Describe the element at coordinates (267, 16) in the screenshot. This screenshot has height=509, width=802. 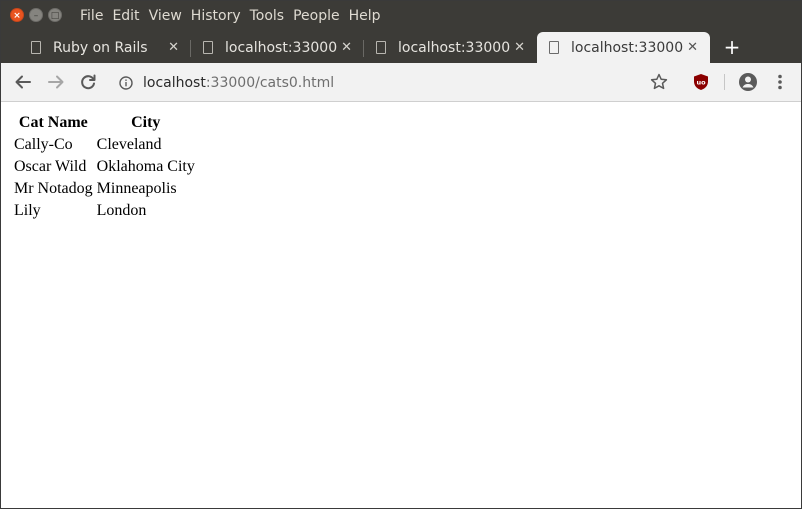
I see `menu-tools: Tools` at that location.